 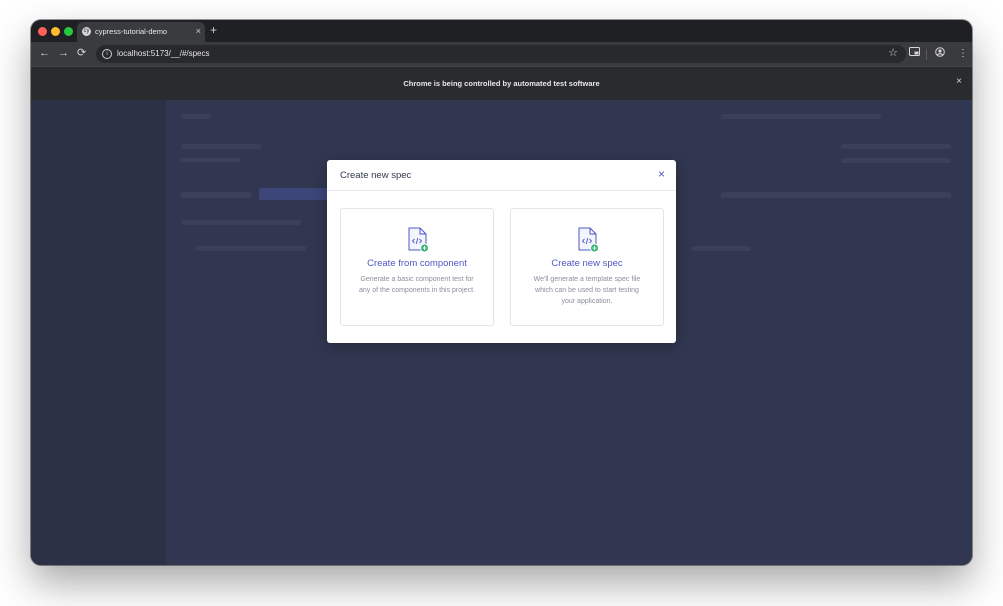 I want to click on browser-menu-icon: ⋮, so click(x=963, y=53).